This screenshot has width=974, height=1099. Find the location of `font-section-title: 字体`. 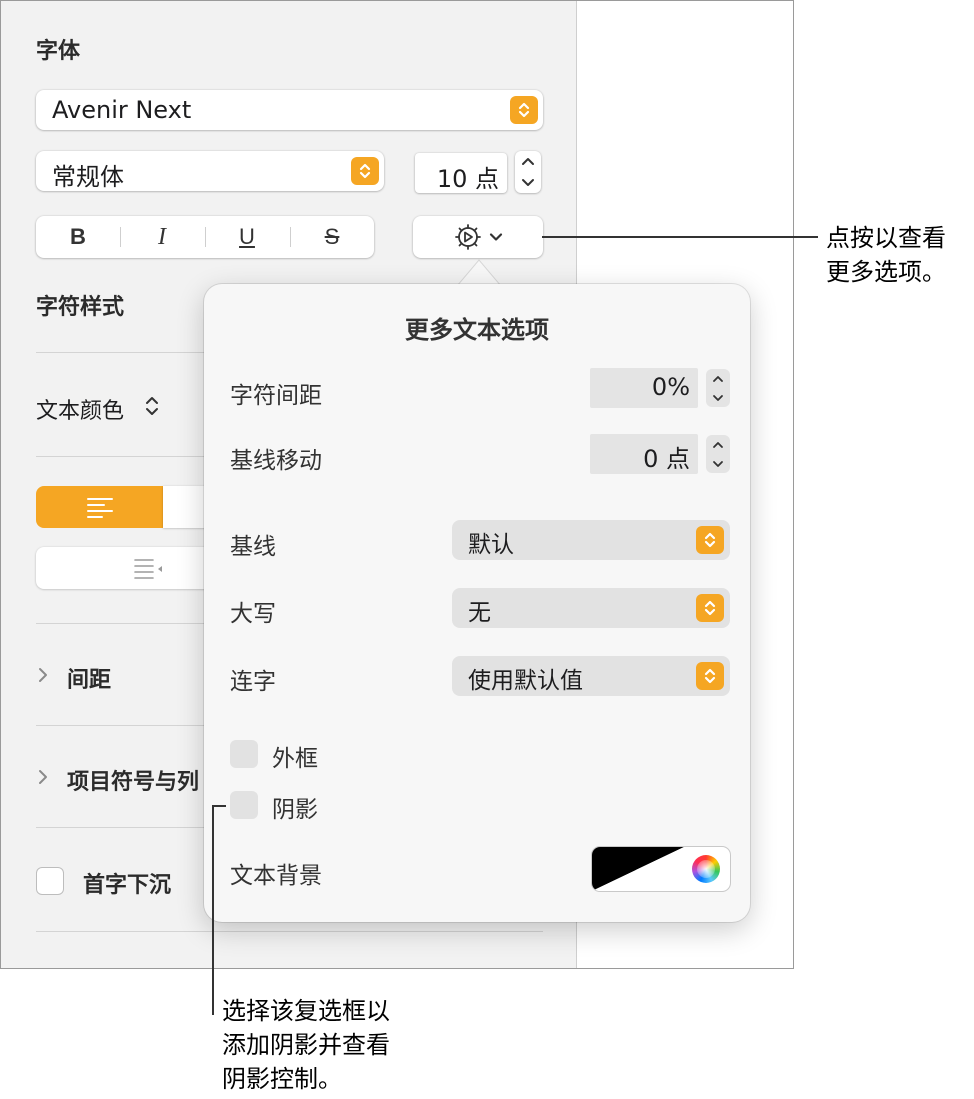

font-section-title: 字体 is located at coordinates (58, 51).